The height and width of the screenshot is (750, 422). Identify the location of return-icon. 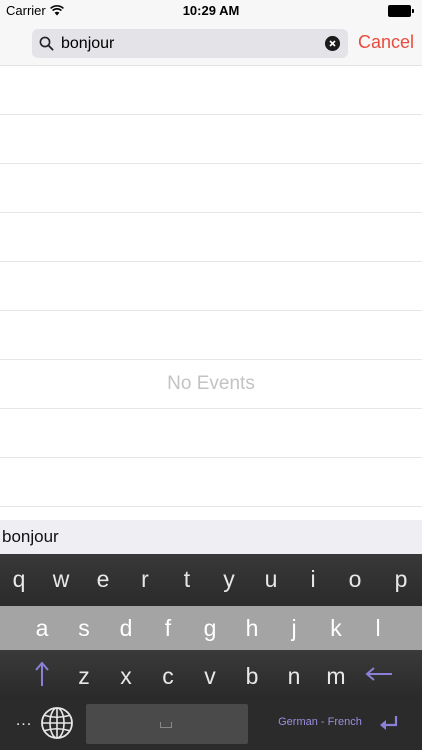
(389, 722).